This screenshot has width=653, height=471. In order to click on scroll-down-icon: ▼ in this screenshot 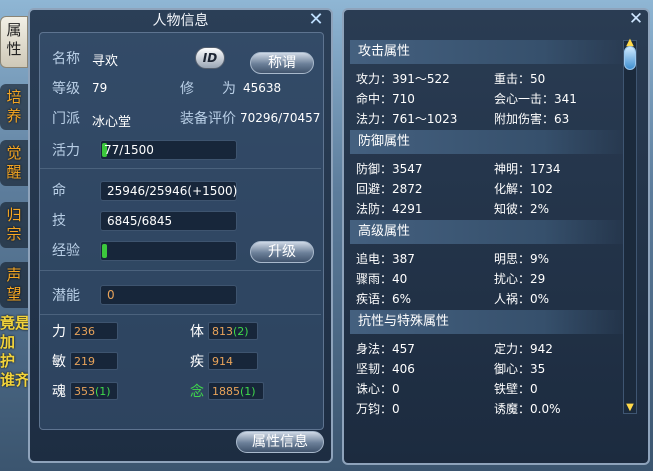, I will do `click(630, 408)`.